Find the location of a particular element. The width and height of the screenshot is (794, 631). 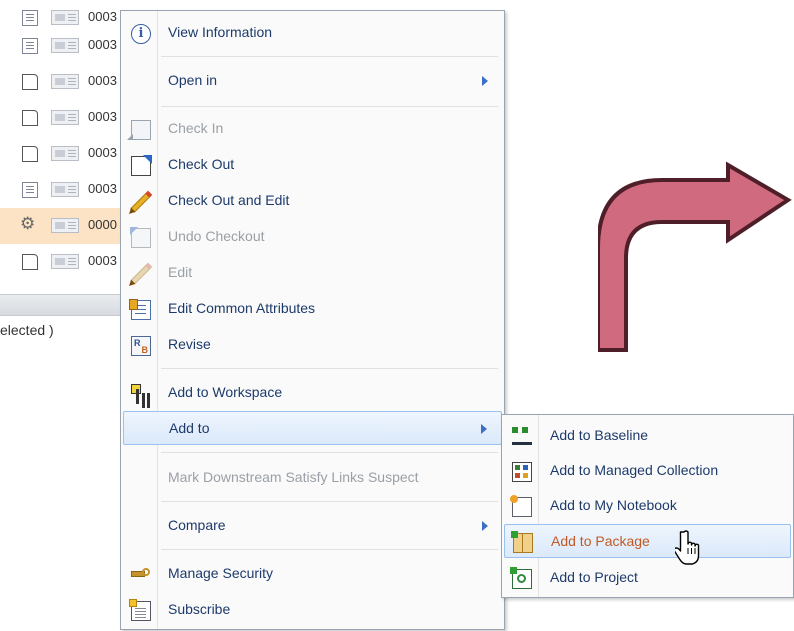

hand-pointer-cursor-icon is located at coordinates (687, 547).